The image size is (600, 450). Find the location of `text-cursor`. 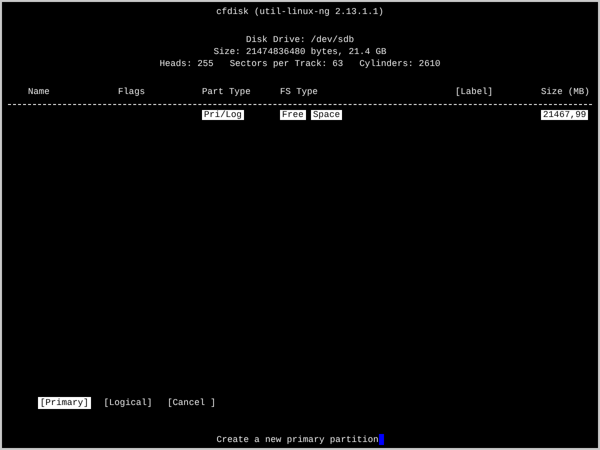

text-cursor is located at coordinates (381, 439).